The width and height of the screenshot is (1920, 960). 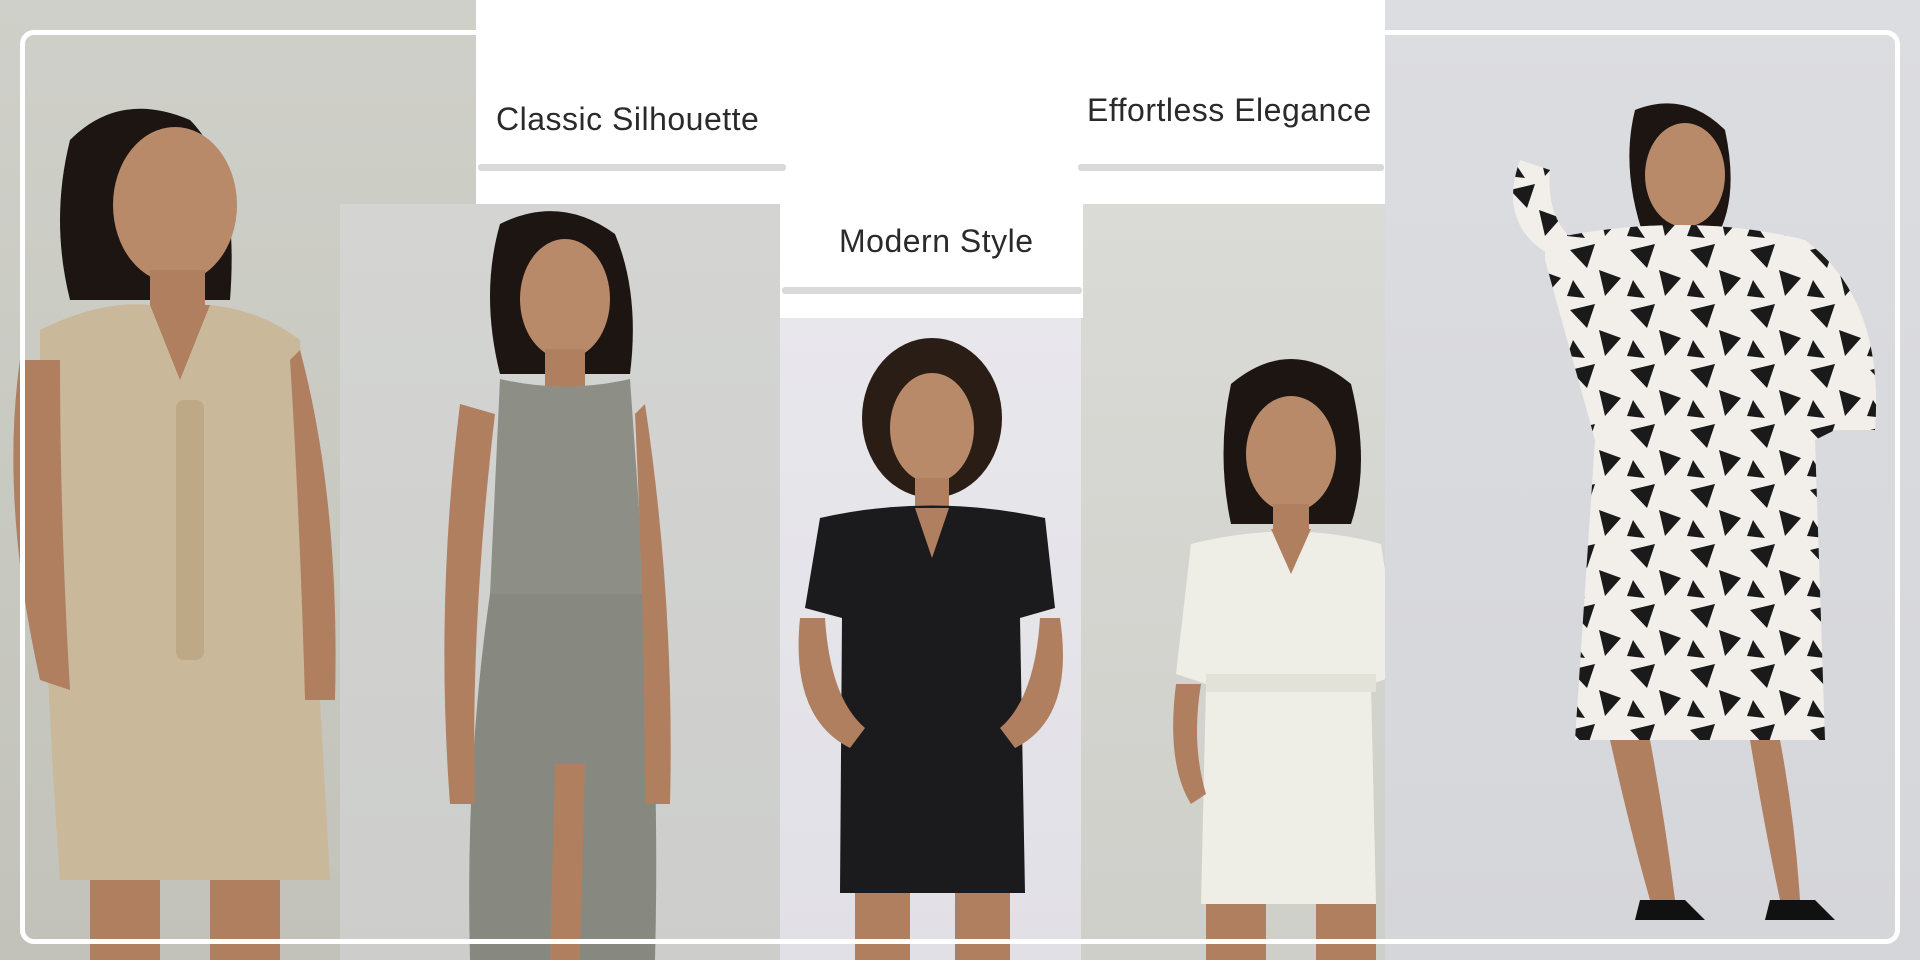 What do you see at coordinates (931, 261) in the screenshot?
I see `caption-banner-middle` at bounding box center [931, 261].